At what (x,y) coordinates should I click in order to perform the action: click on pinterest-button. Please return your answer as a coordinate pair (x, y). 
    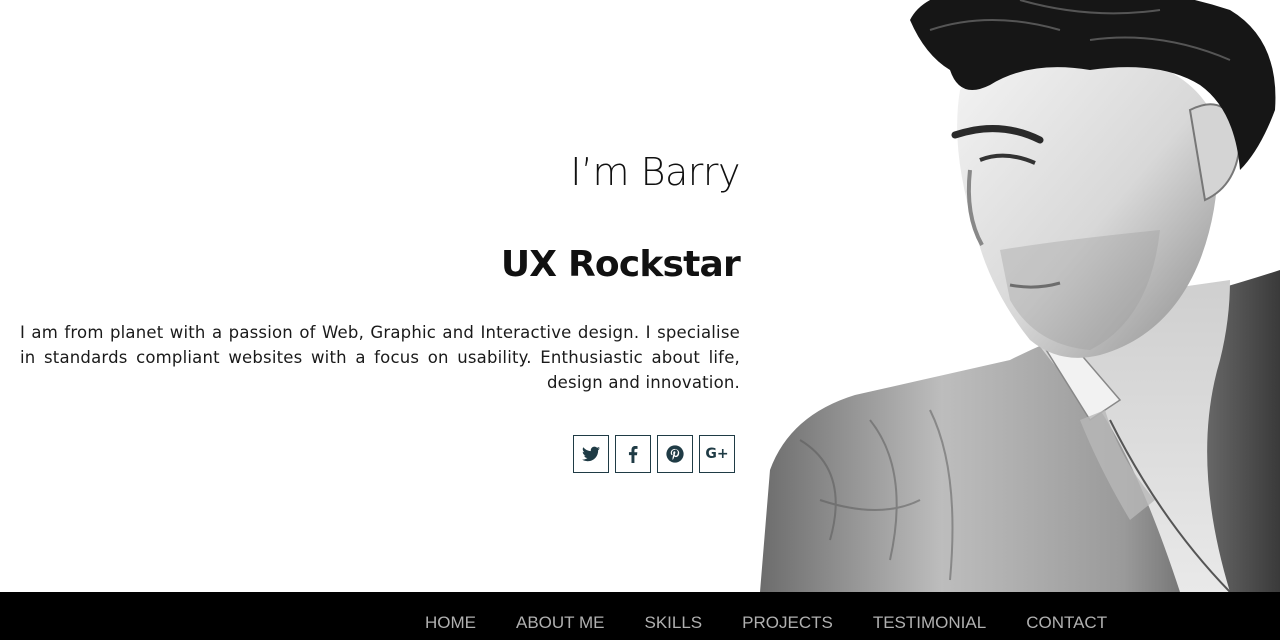
    Looking at the image, I should click on (675, 454).